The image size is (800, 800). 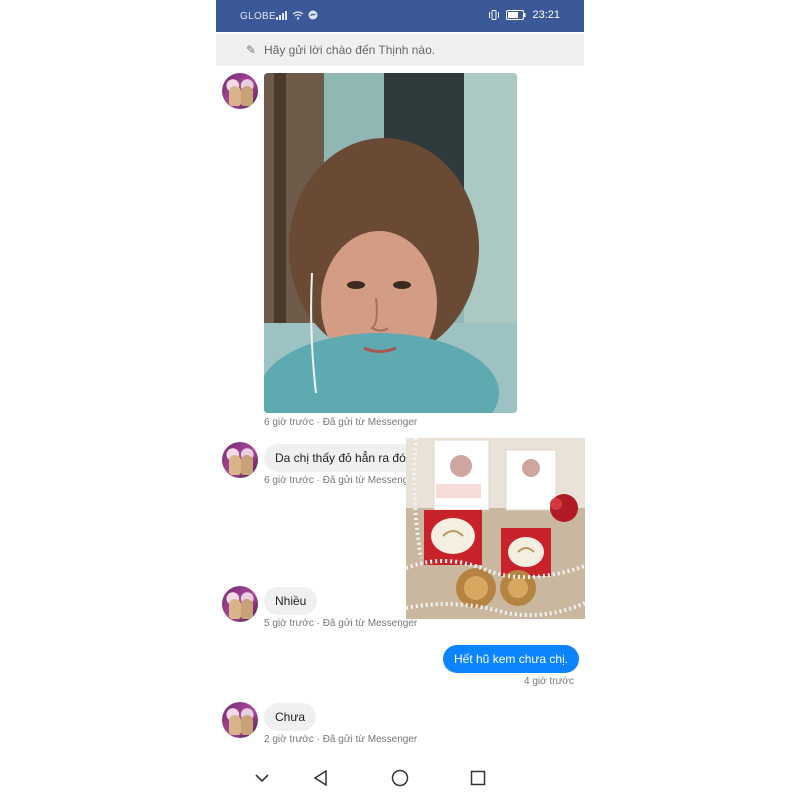 What do you see at coordinates (495, 528) in the screenshot?
I see `cream-product-photo` at bounding box center [495, 528].